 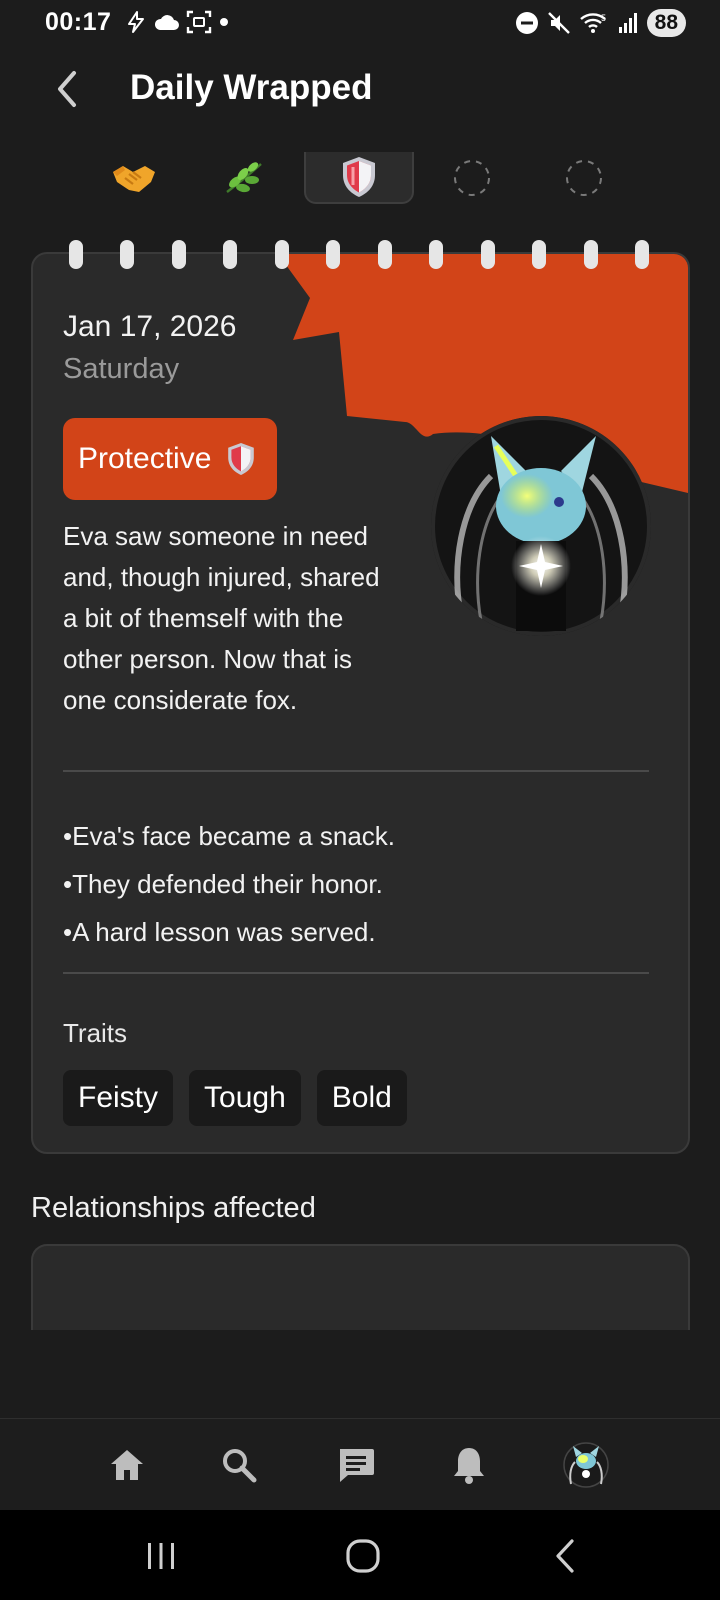 I want to click on cloud-icon, so click(x=166, y=22).